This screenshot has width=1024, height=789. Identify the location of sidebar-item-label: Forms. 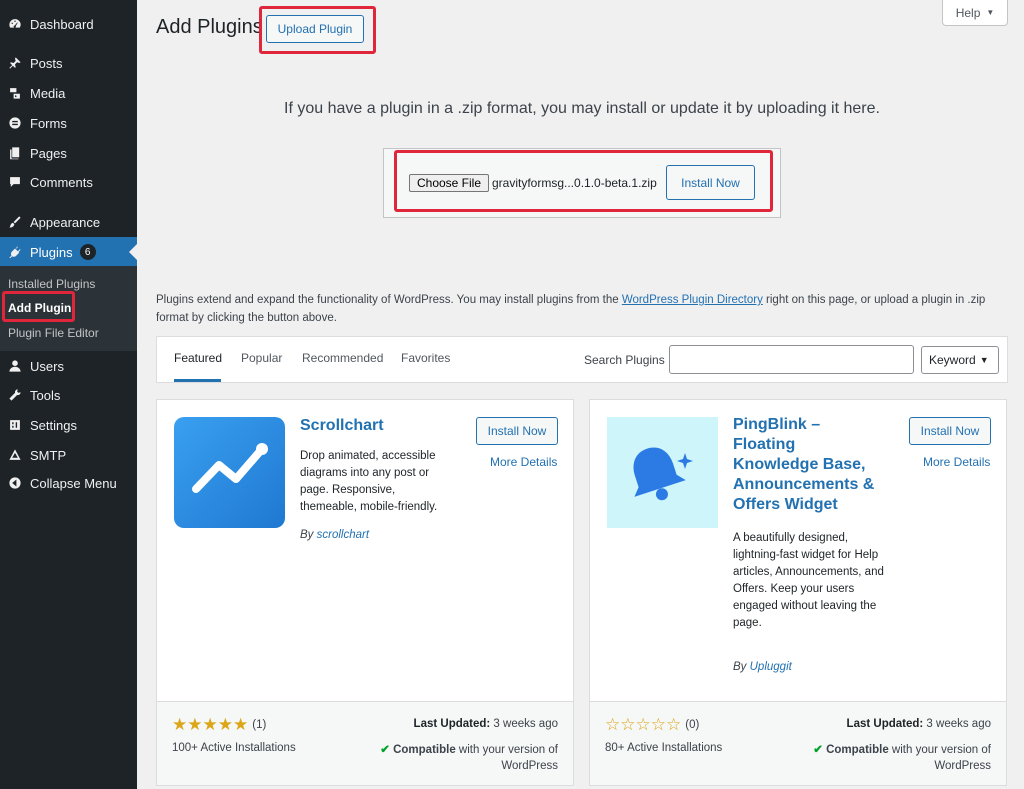
(48, 123).